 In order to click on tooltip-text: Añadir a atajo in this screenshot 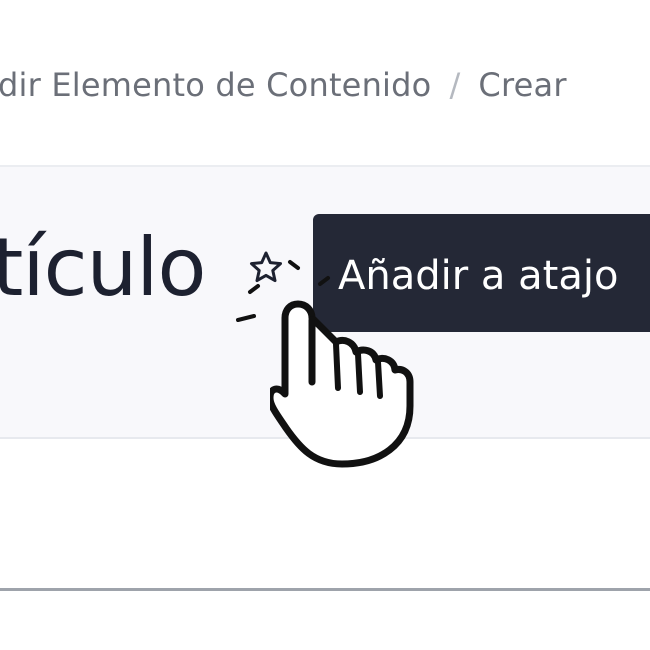, I will do `click(478, 276)`.